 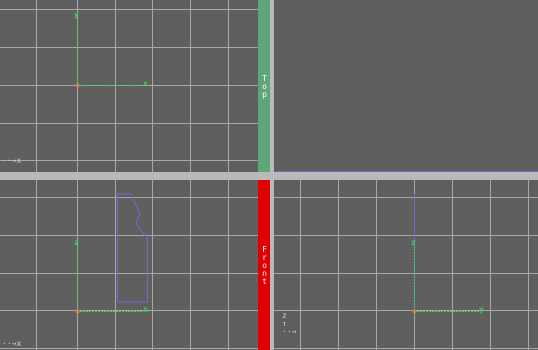 I want to click on tab-top: Top, so click(x=264, y=86).